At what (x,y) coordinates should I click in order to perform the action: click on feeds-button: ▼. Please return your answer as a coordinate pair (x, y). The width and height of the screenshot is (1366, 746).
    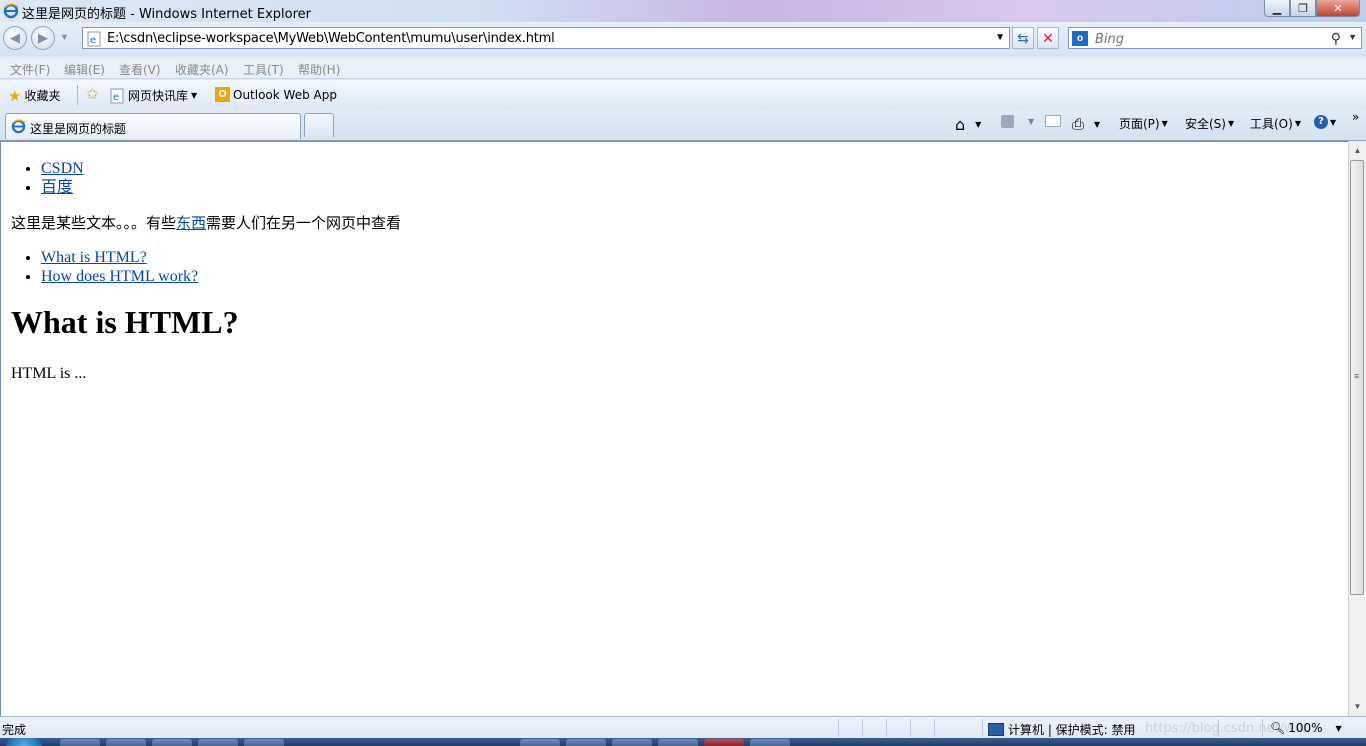
    Looking at the image, I should click on (1017, 121).